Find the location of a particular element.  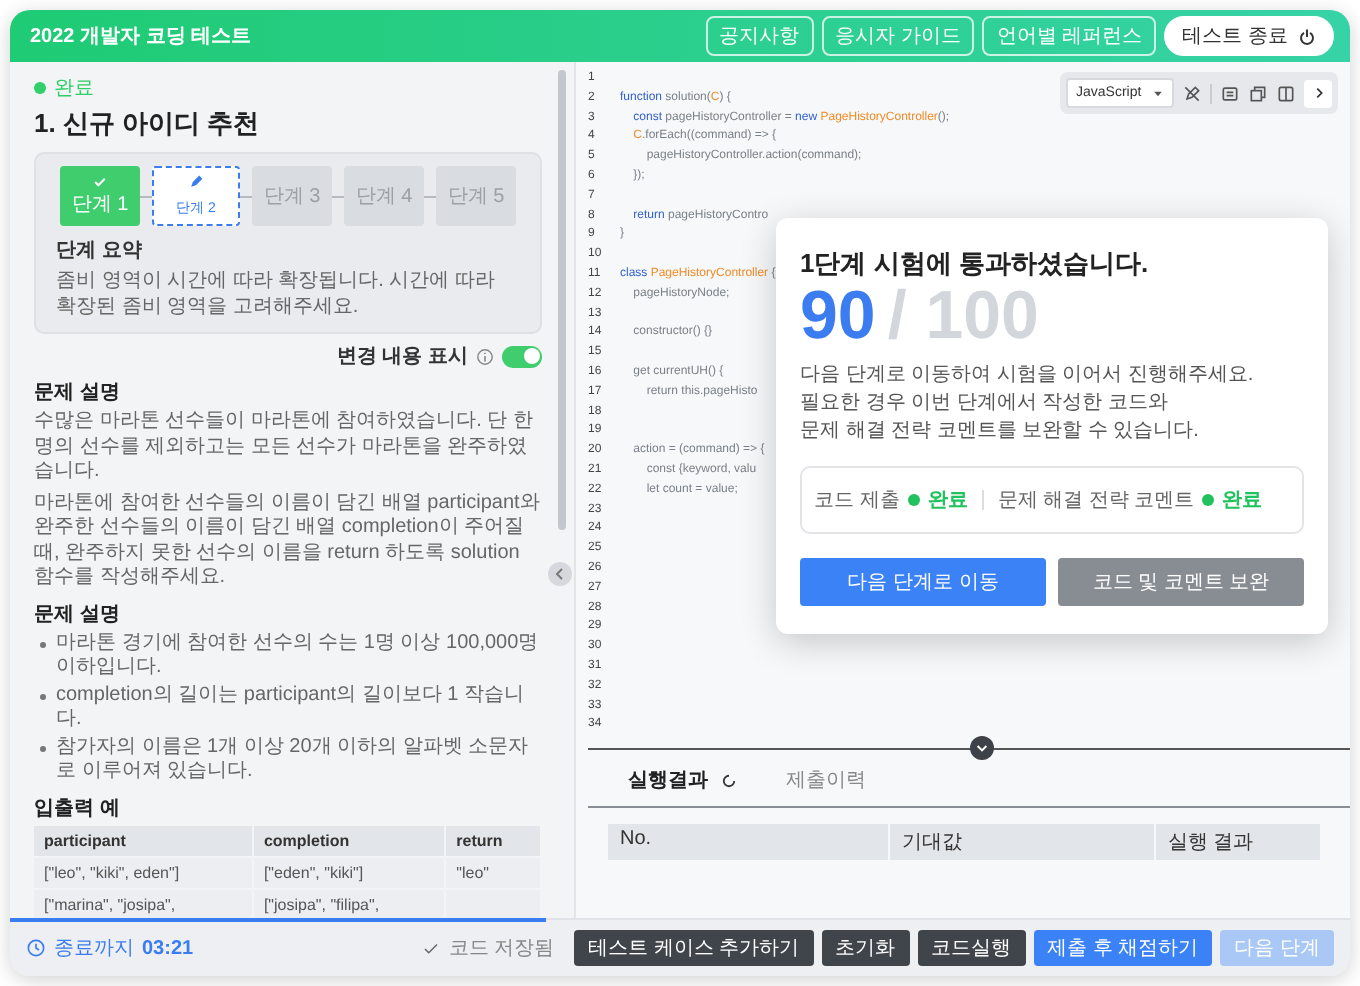

table-header-cell: completion is located at coordinates (349, 840).